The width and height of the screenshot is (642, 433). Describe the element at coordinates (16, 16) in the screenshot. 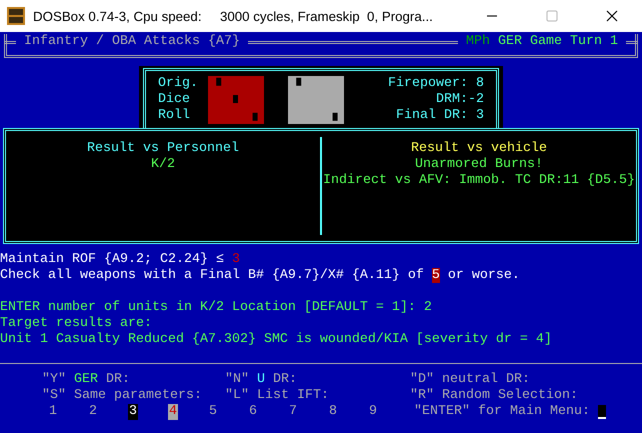

I see `app-icon` at that location.